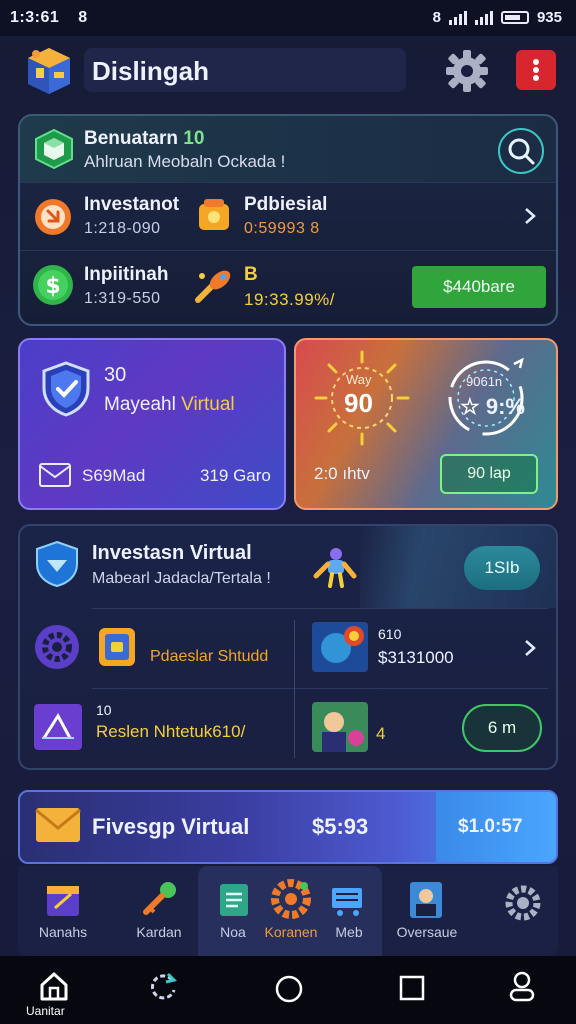  Describe the element at coordinates (251, 274) in the screenshot. I see `wallet-row-title-4: B` at that location.